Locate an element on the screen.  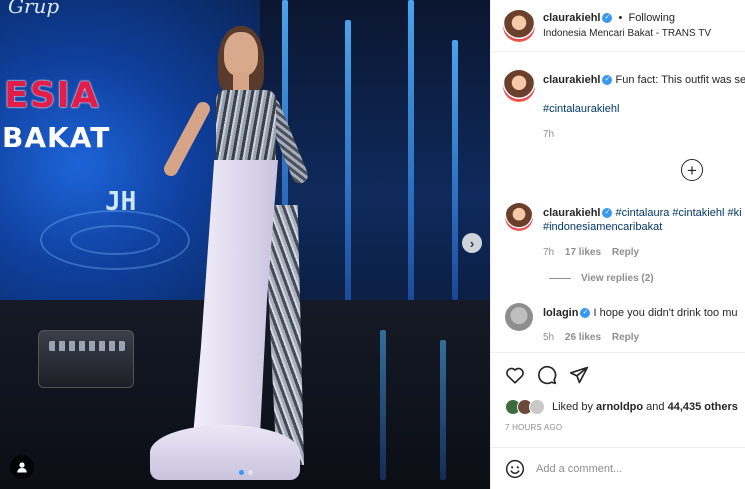
caption-text: Fun fact: This outfit was se is located at coordinates (680, 80).